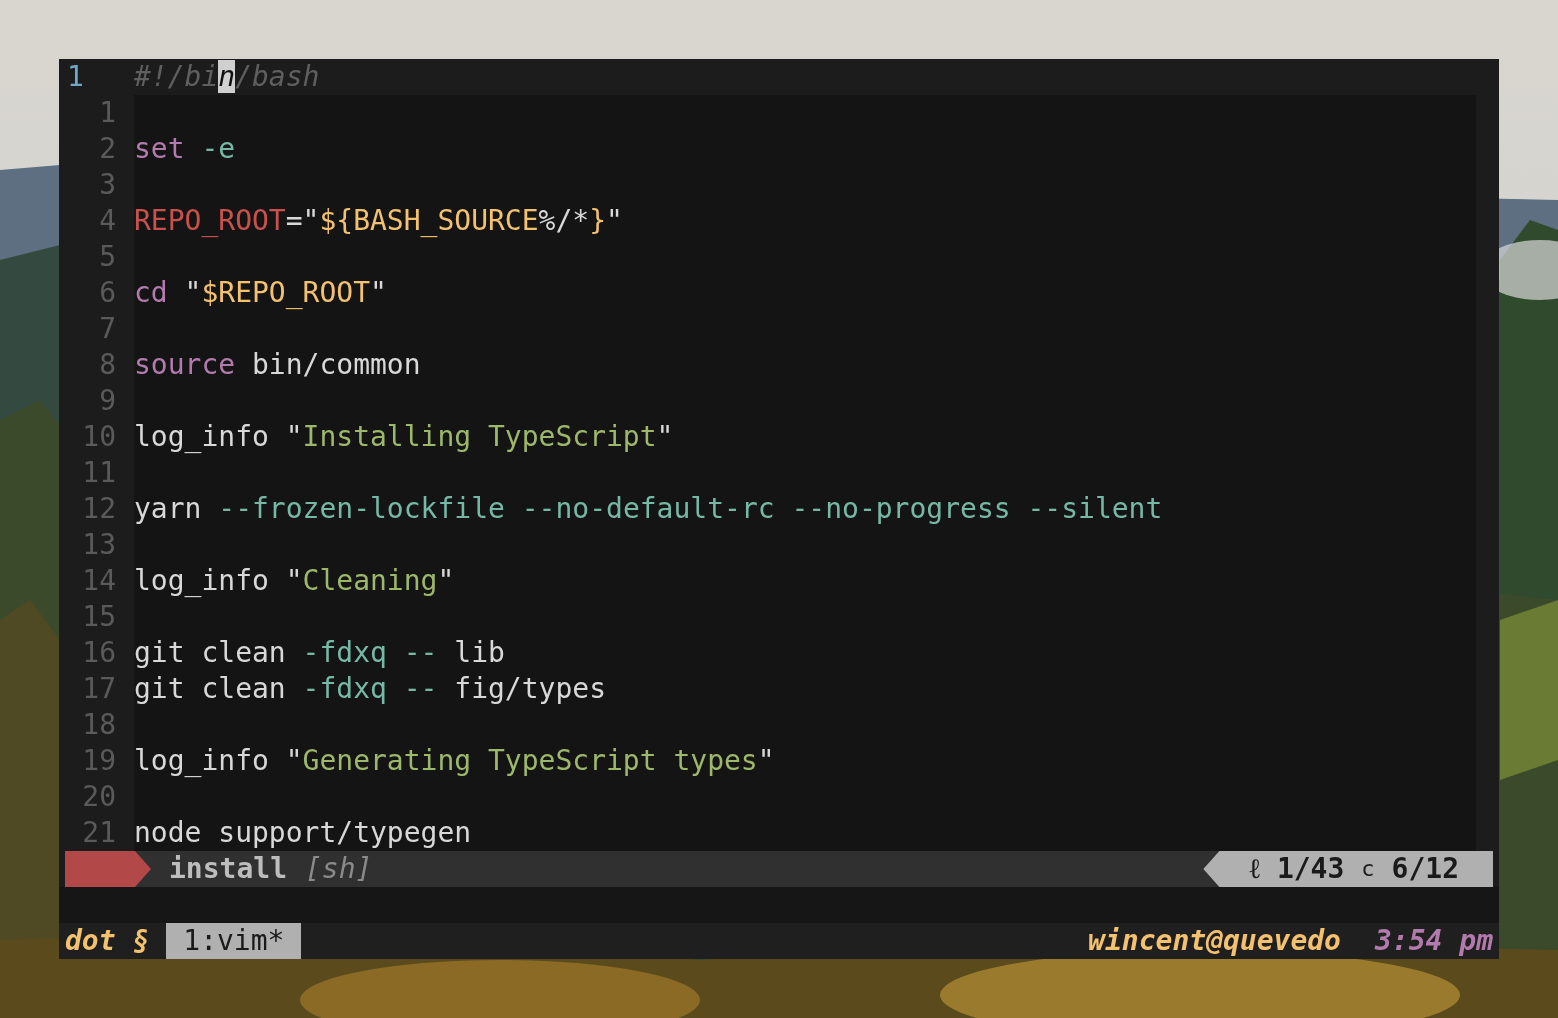 This screenshot has width=1558, height=1018. What do you see at coordinates (234, 941) in the screenshot?
I see `window-tab: 1:vim*` at bounding box center [234, 941].